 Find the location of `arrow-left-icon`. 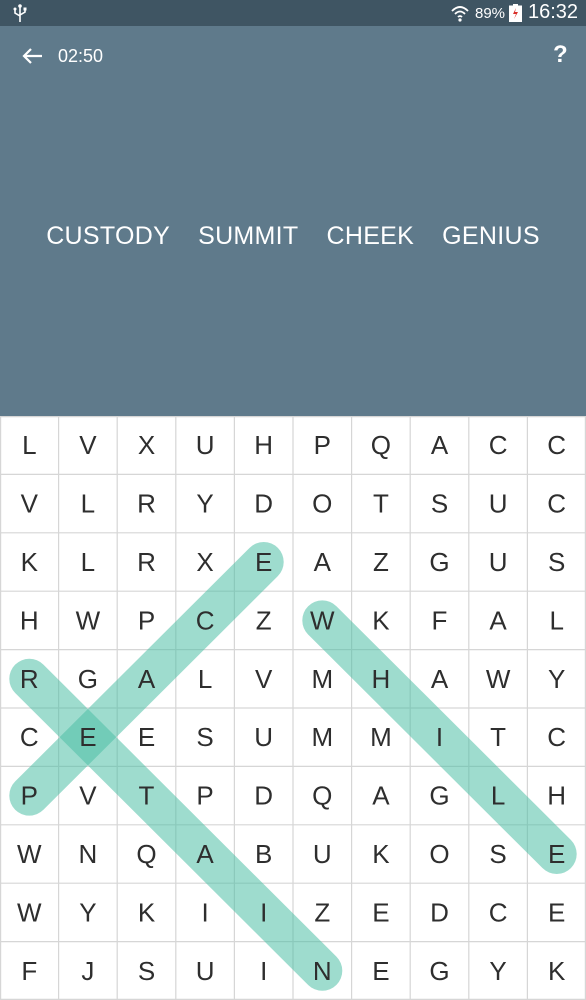

arrow-left-icon is located at coordinates (32, 56).